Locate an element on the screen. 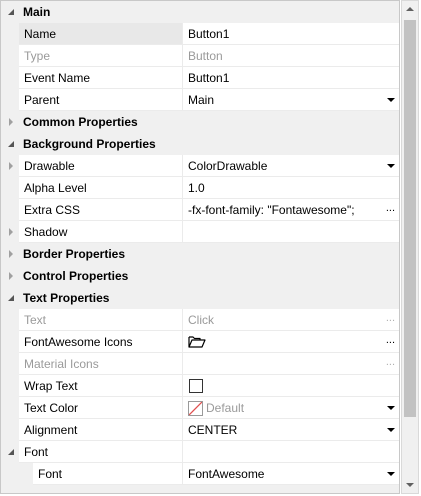 This screenshot has height=496, width=421. section-title: Main is located at coordinates (37, 12).